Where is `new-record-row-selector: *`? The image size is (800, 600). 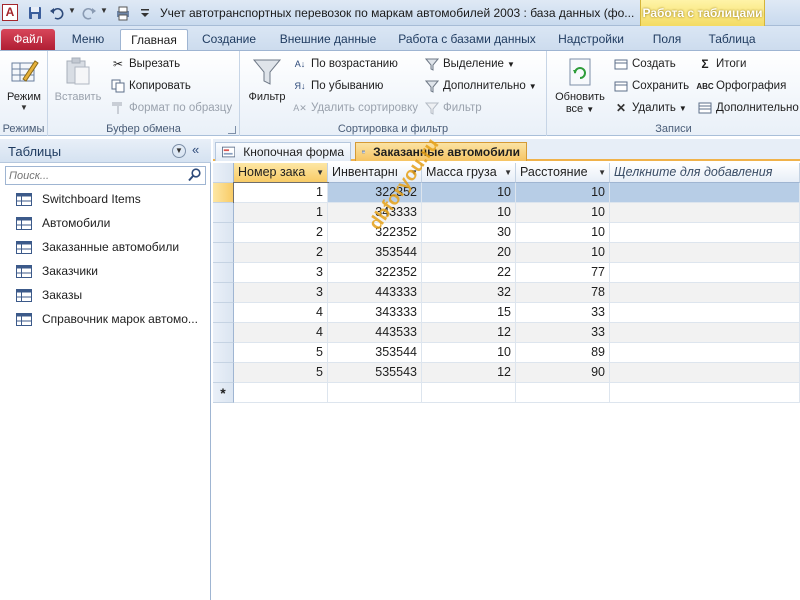
new-record-row-selector: * is located at coordinates (223, 393).